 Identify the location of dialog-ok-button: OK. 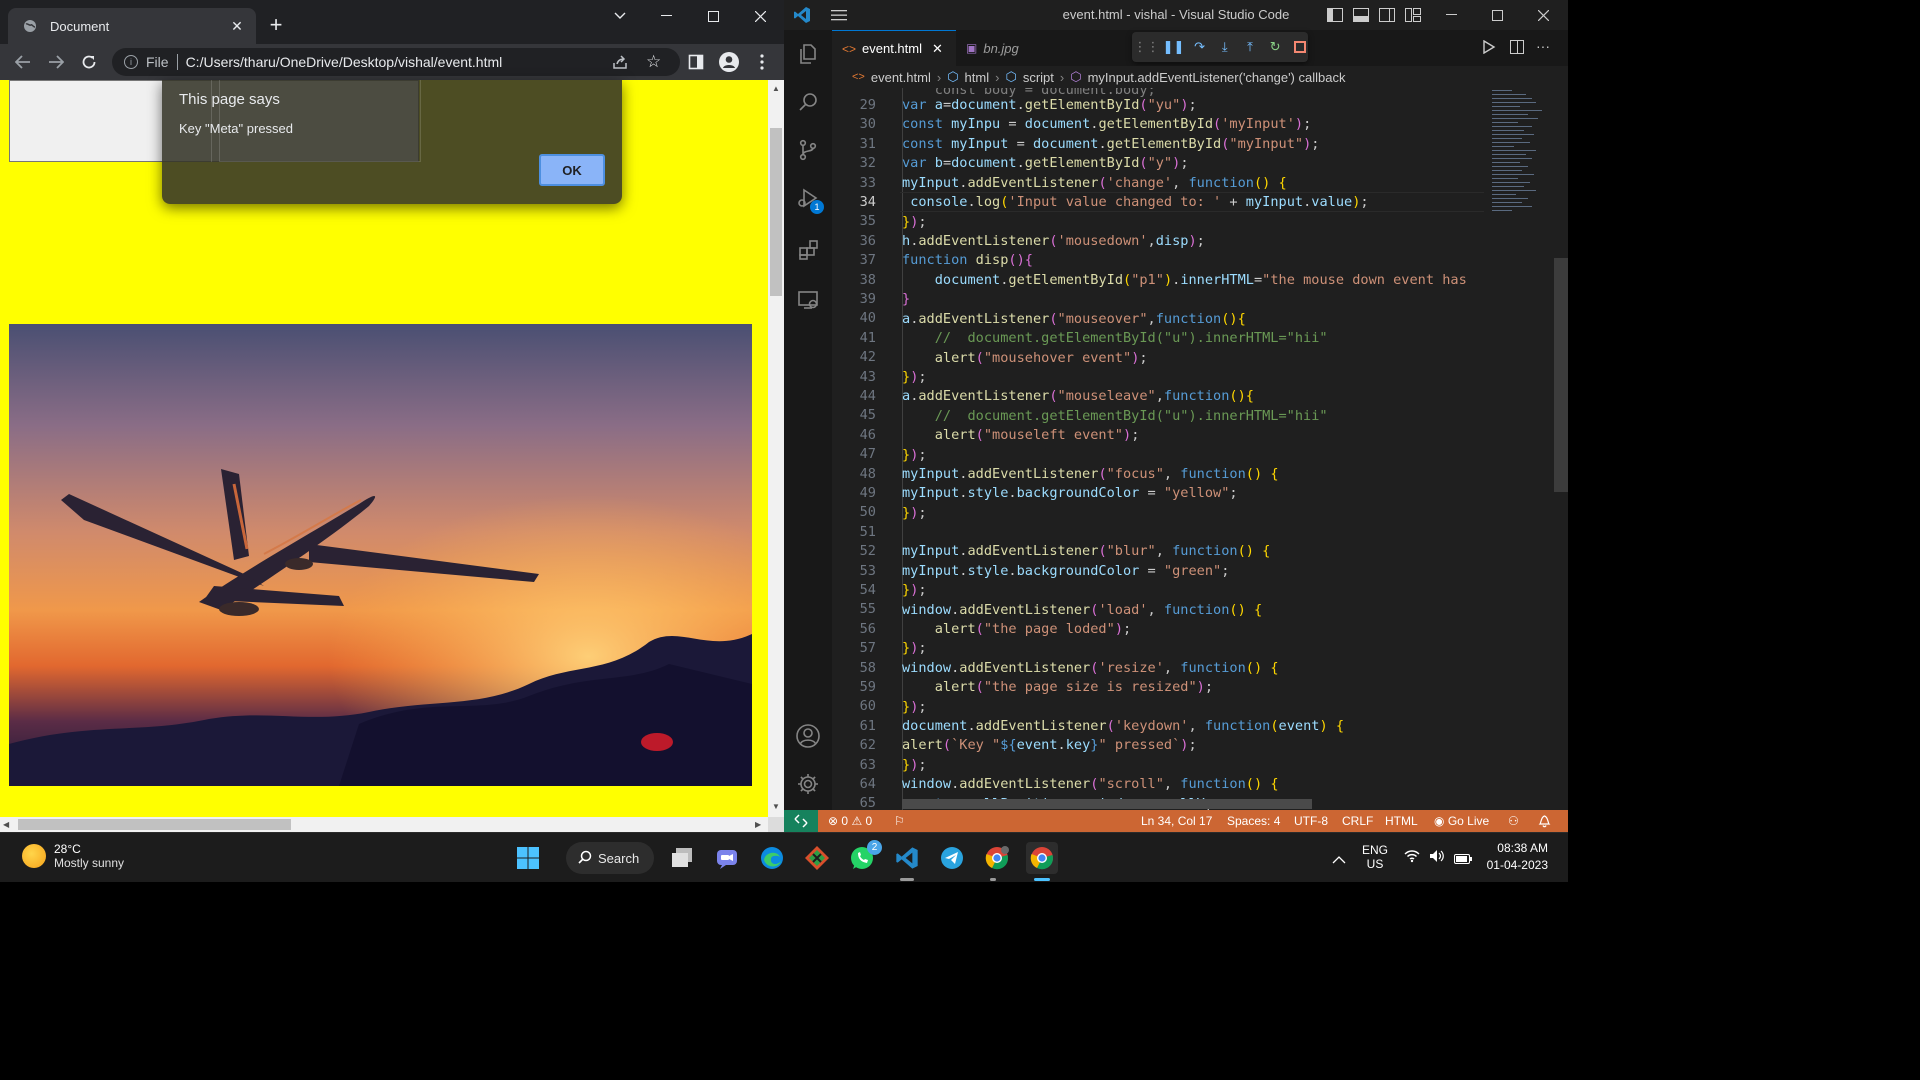
(572, 170).